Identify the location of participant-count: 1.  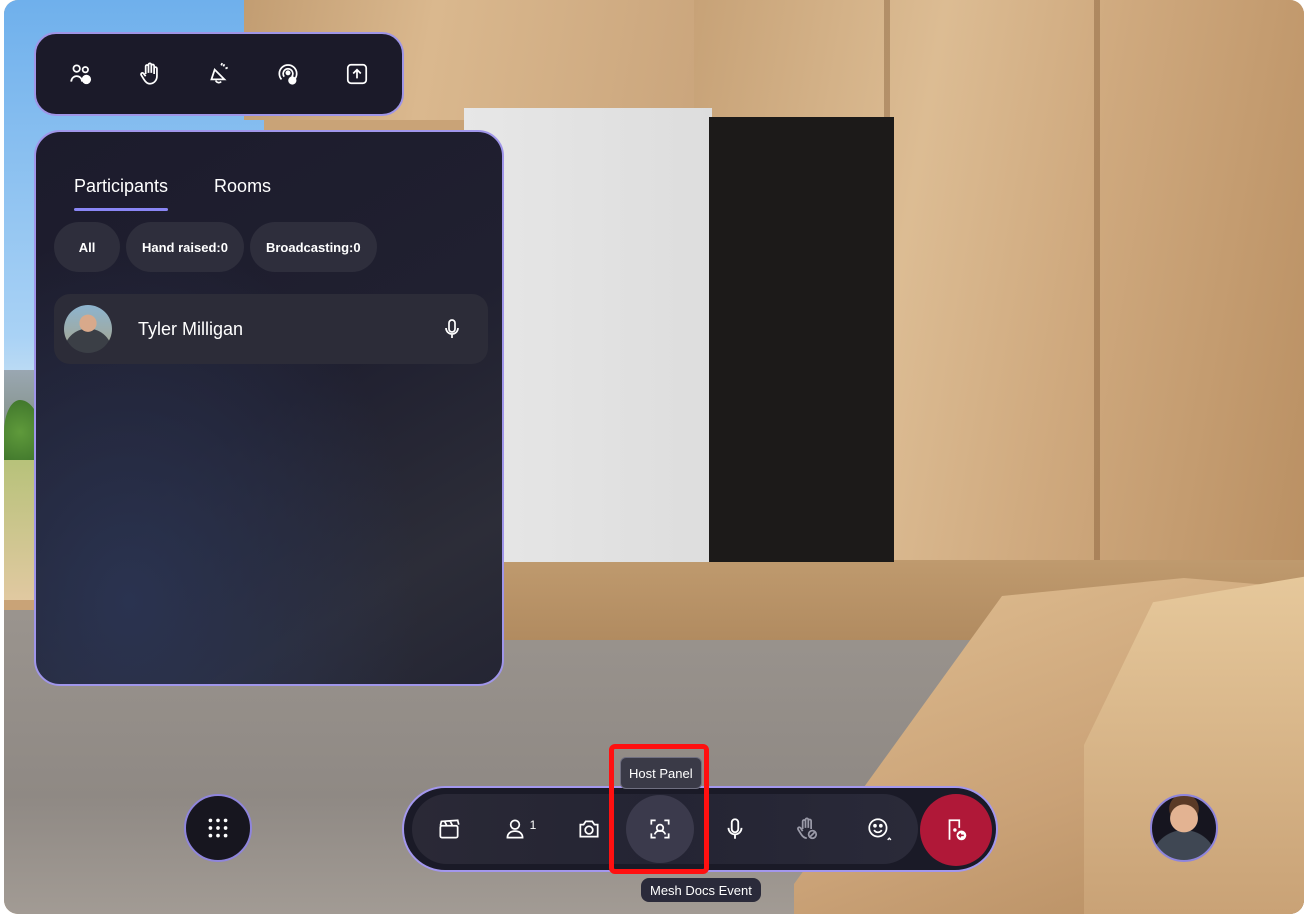
(533, 825).